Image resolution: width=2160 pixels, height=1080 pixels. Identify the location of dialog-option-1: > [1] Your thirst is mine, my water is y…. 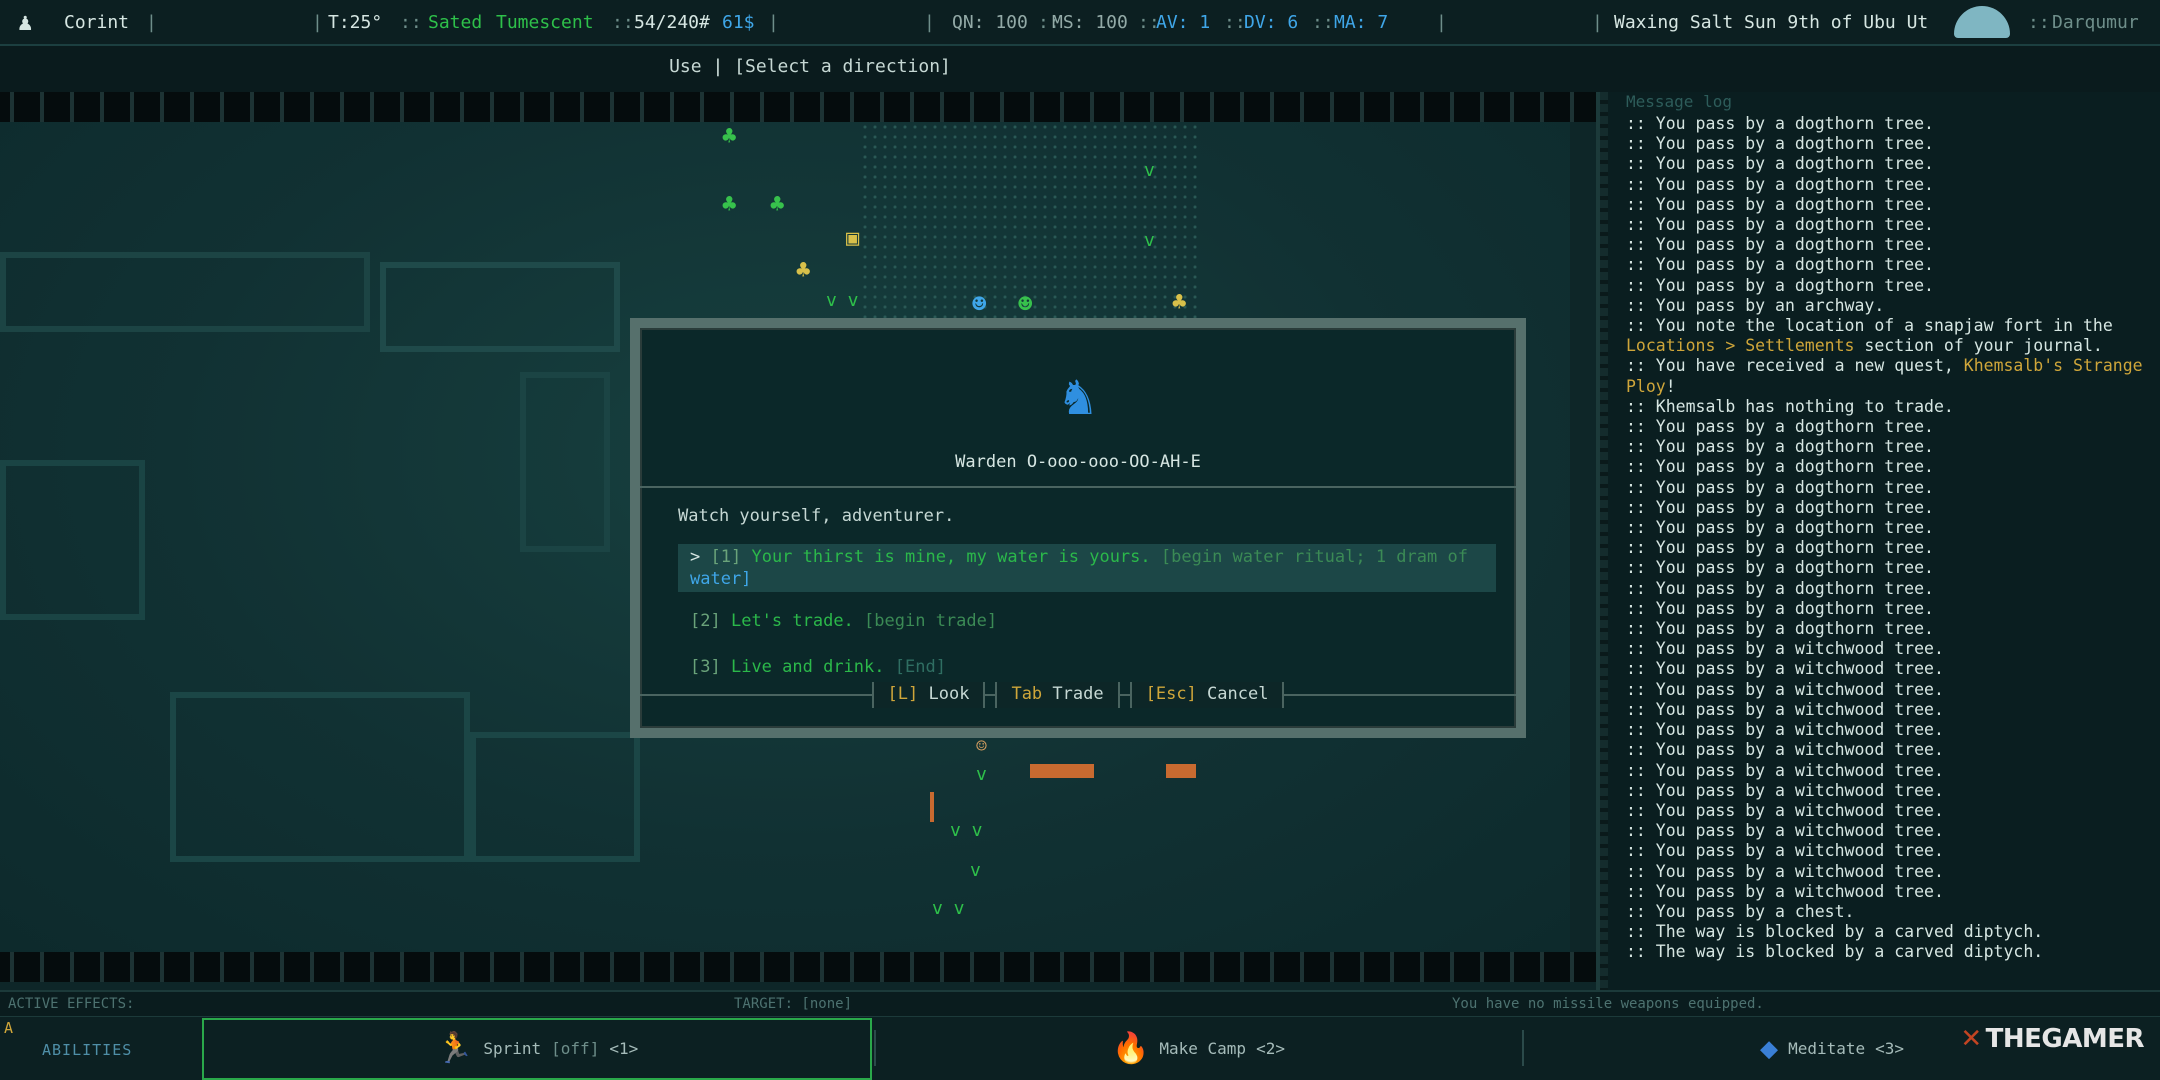
(1087, 568).